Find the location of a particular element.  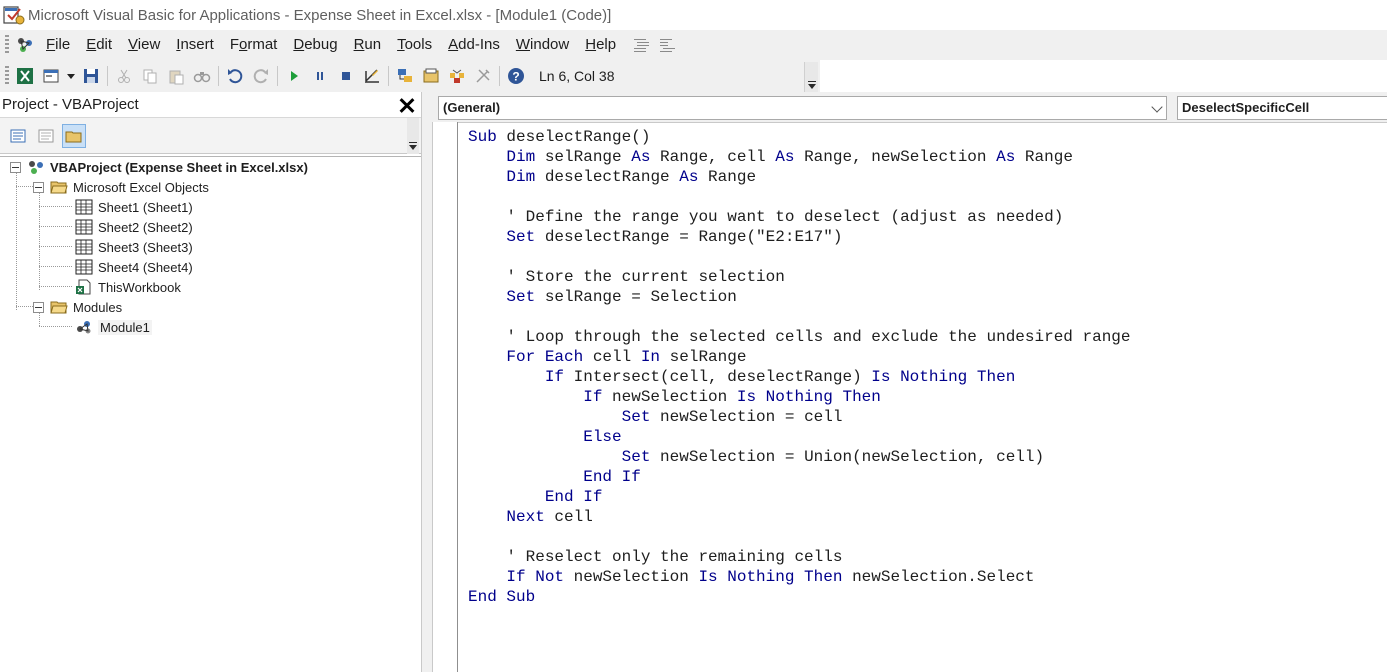

view-code-icon is located at coordinates (18, 136).